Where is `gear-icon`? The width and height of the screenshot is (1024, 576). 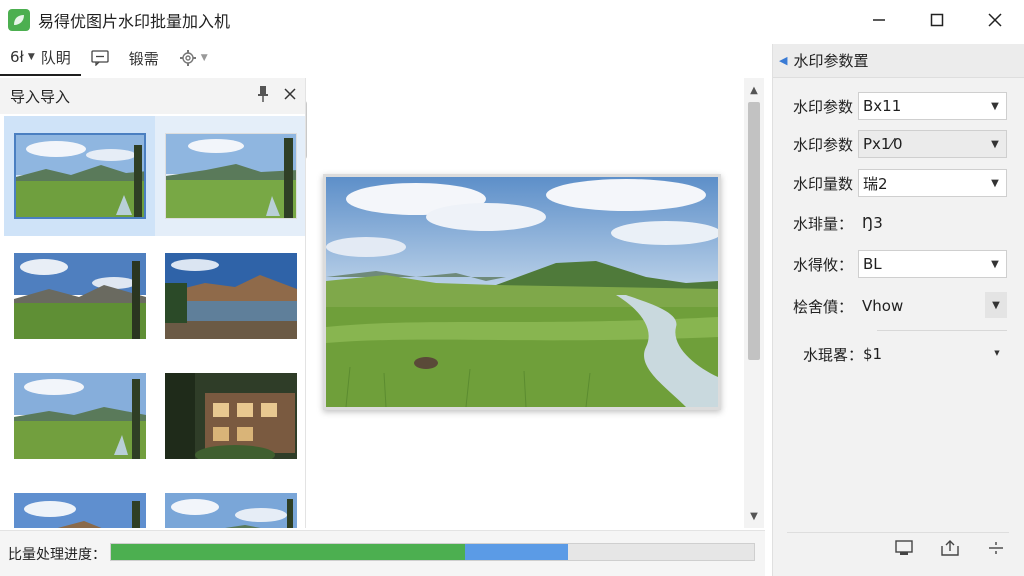 gear-icon is located at coordinates (187, 58).